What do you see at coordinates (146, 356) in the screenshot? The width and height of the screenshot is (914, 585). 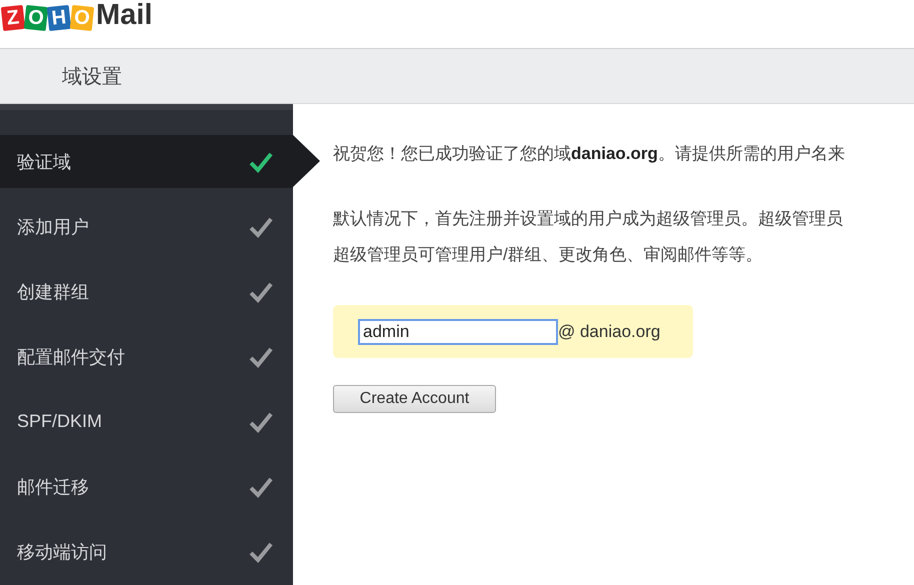 I see `sidebar-item: 配置邮件交付` at bounding box center [146, 356].